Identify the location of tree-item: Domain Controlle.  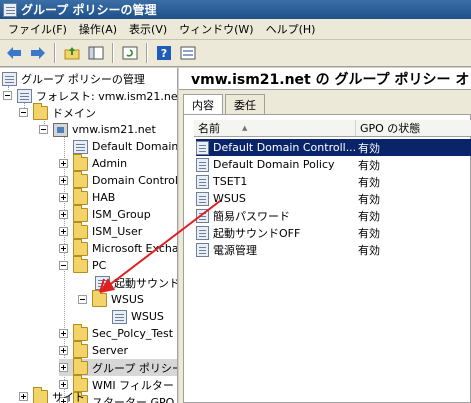
(118, 179).